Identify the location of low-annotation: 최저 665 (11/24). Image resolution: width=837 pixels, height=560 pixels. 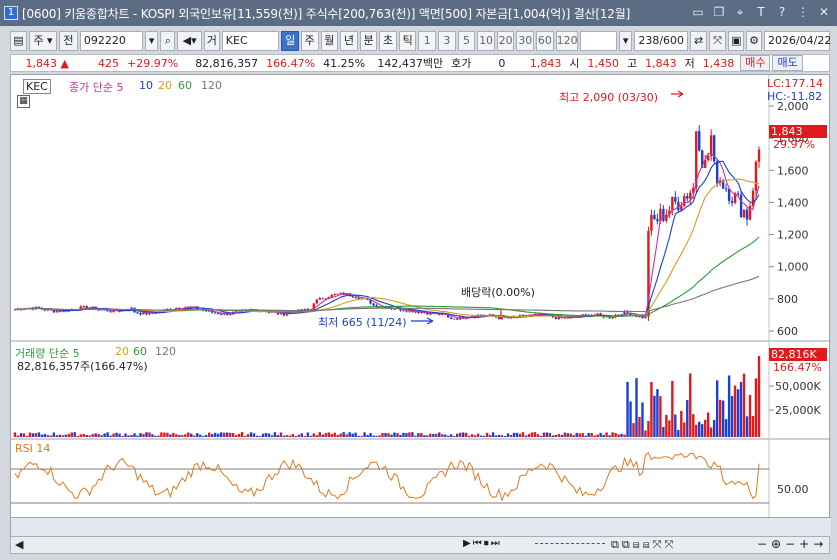
(362, 322).